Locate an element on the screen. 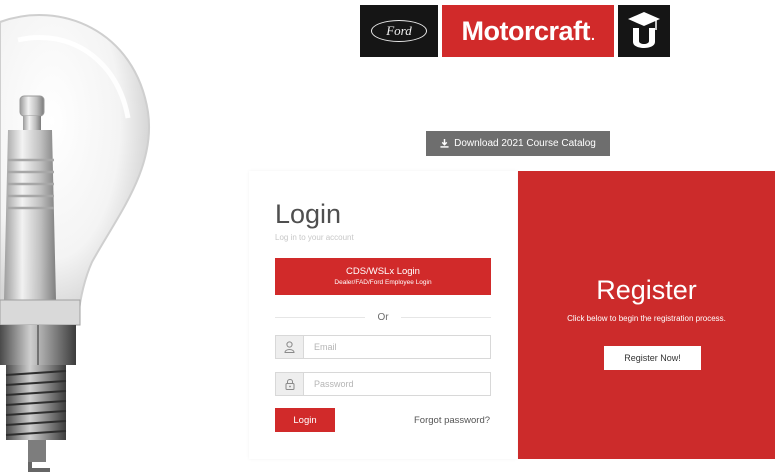  download-catalog-button: Download 2021 Course Catalog is located at coordinates (518, 143).